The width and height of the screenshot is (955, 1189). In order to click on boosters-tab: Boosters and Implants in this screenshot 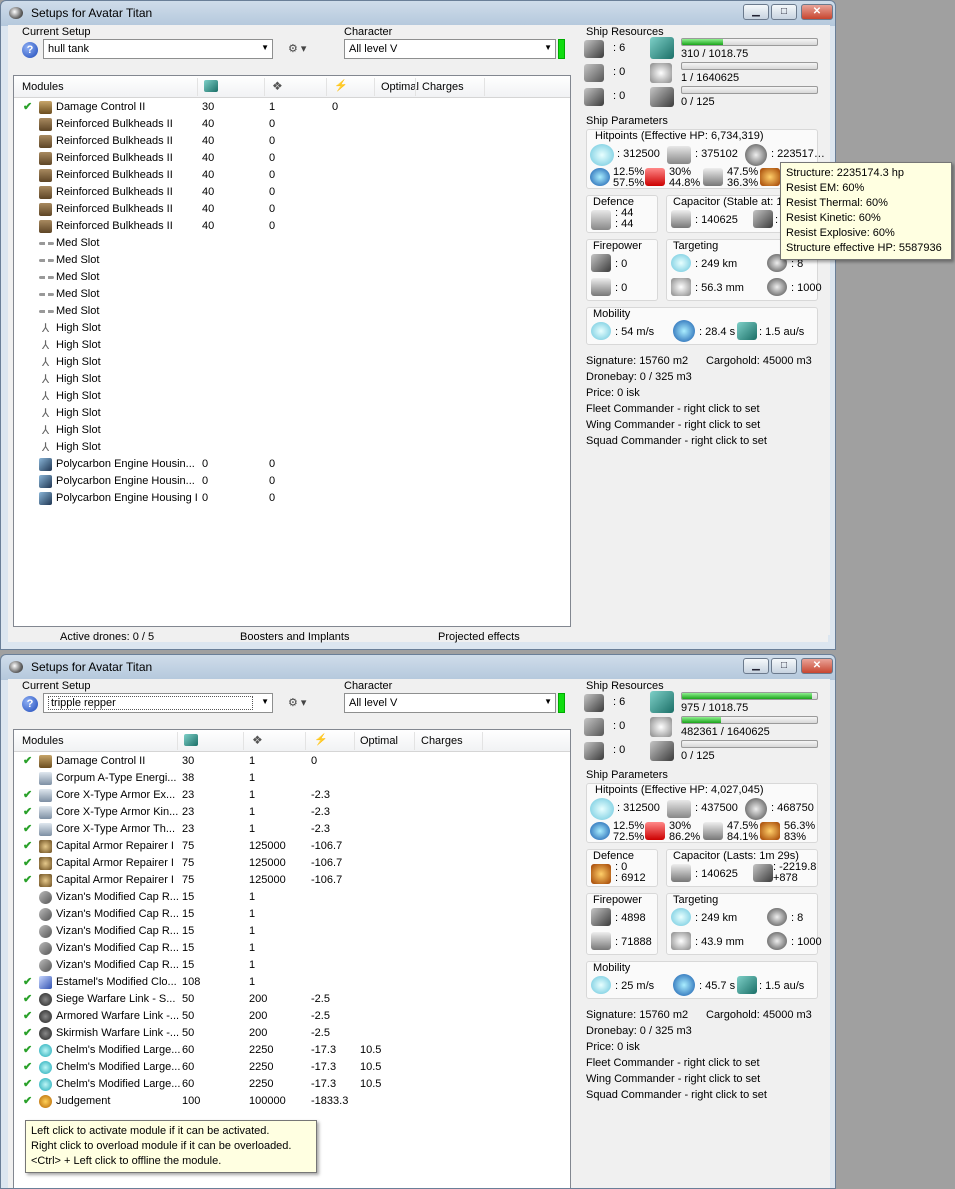, I will do `click(294, 637)`.